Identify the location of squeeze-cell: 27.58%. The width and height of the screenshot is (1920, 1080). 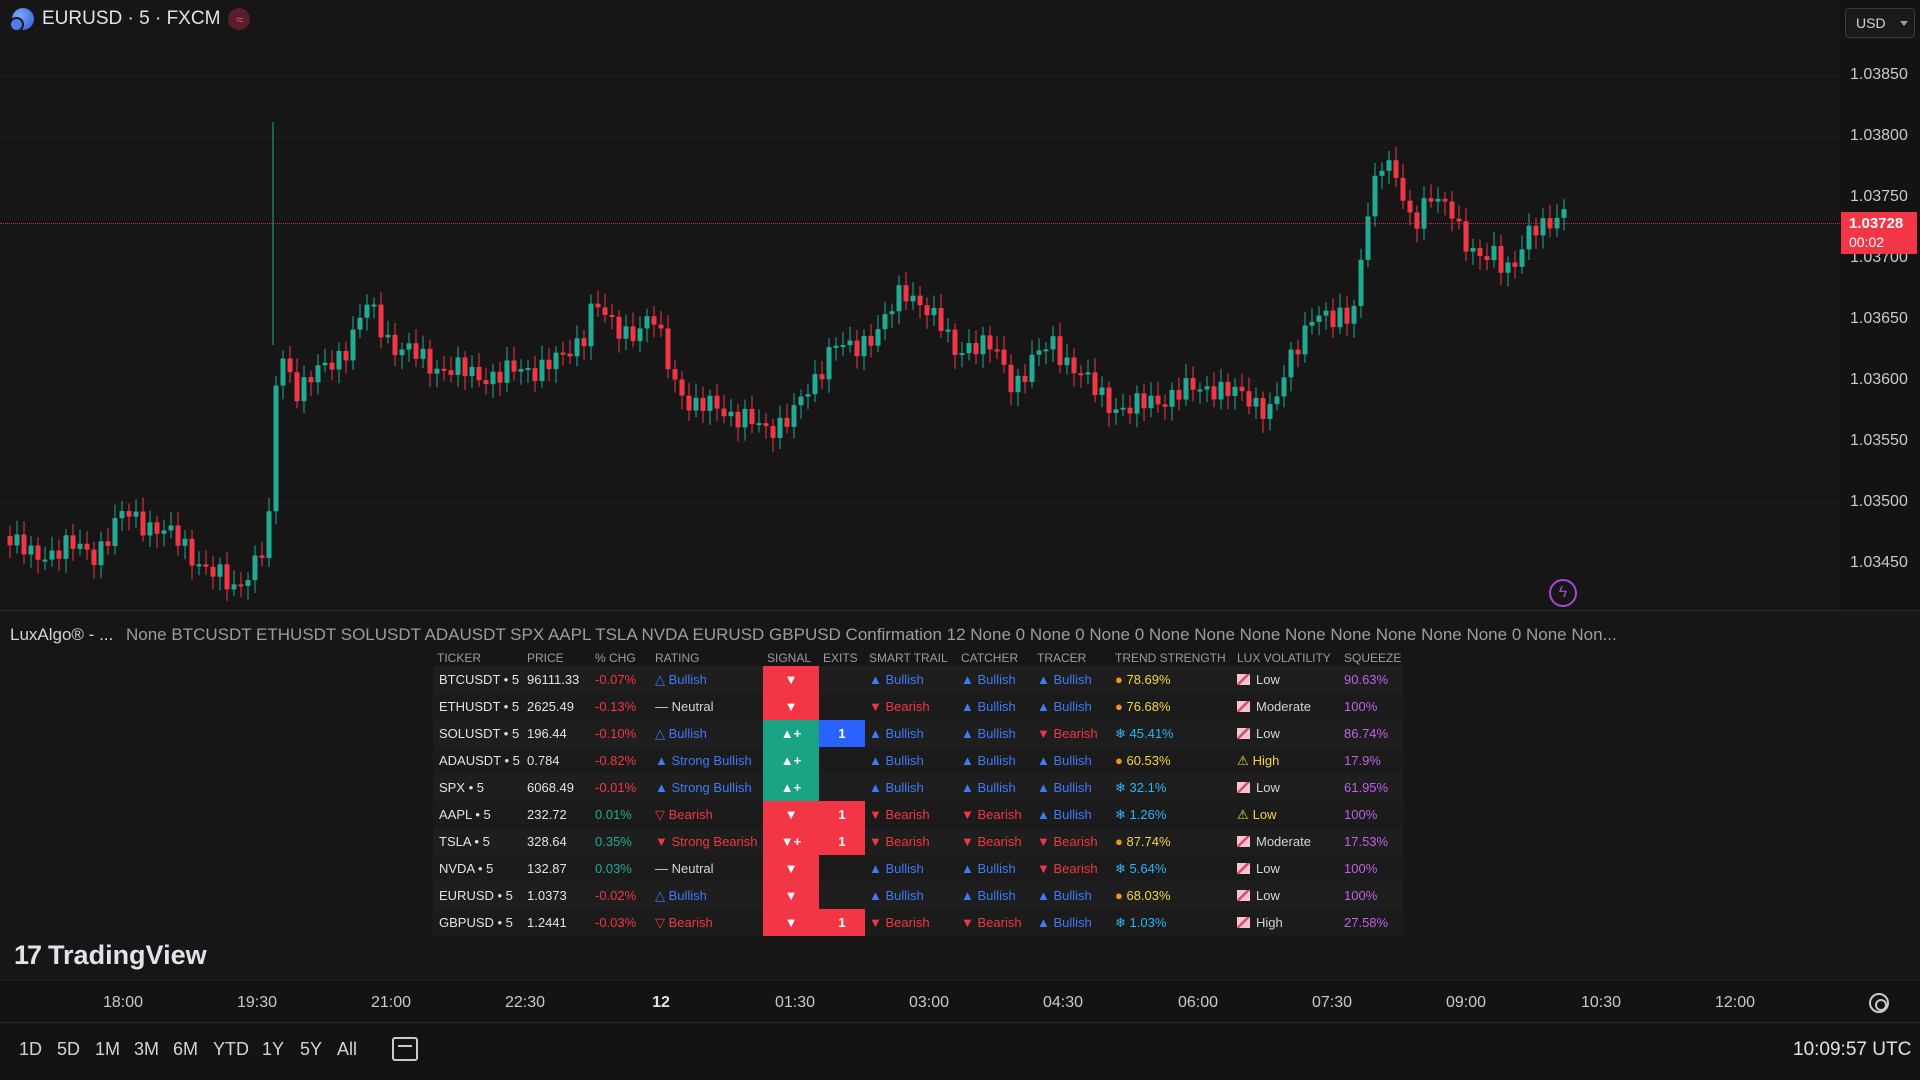
(1371, 922).